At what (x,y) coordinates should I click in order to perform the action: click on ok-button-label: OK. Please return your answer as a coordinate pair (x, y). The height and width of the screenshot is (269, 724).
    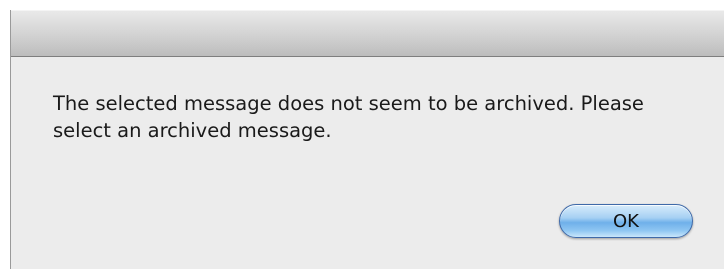
    Looking at the image, I should click on (626, 221).